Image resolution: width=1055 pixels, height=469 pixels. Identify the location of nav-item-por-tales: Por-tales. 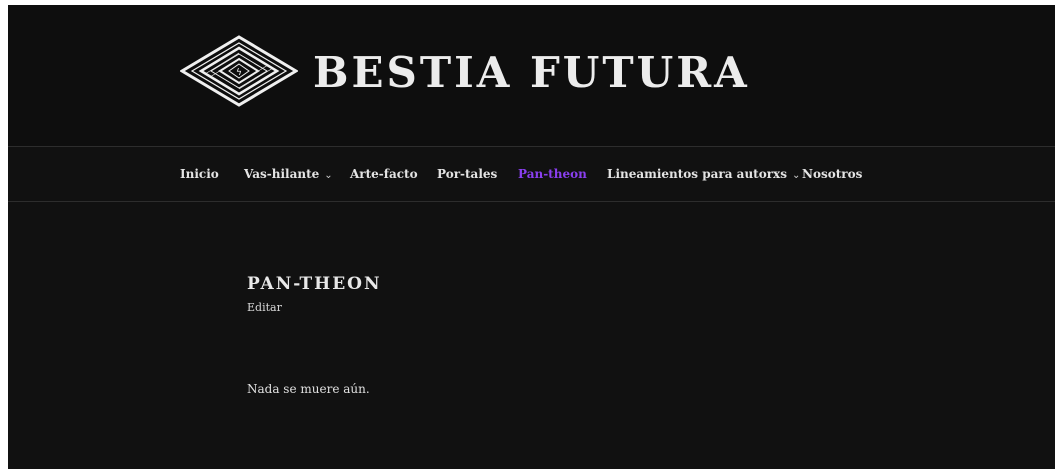
(467, 174).